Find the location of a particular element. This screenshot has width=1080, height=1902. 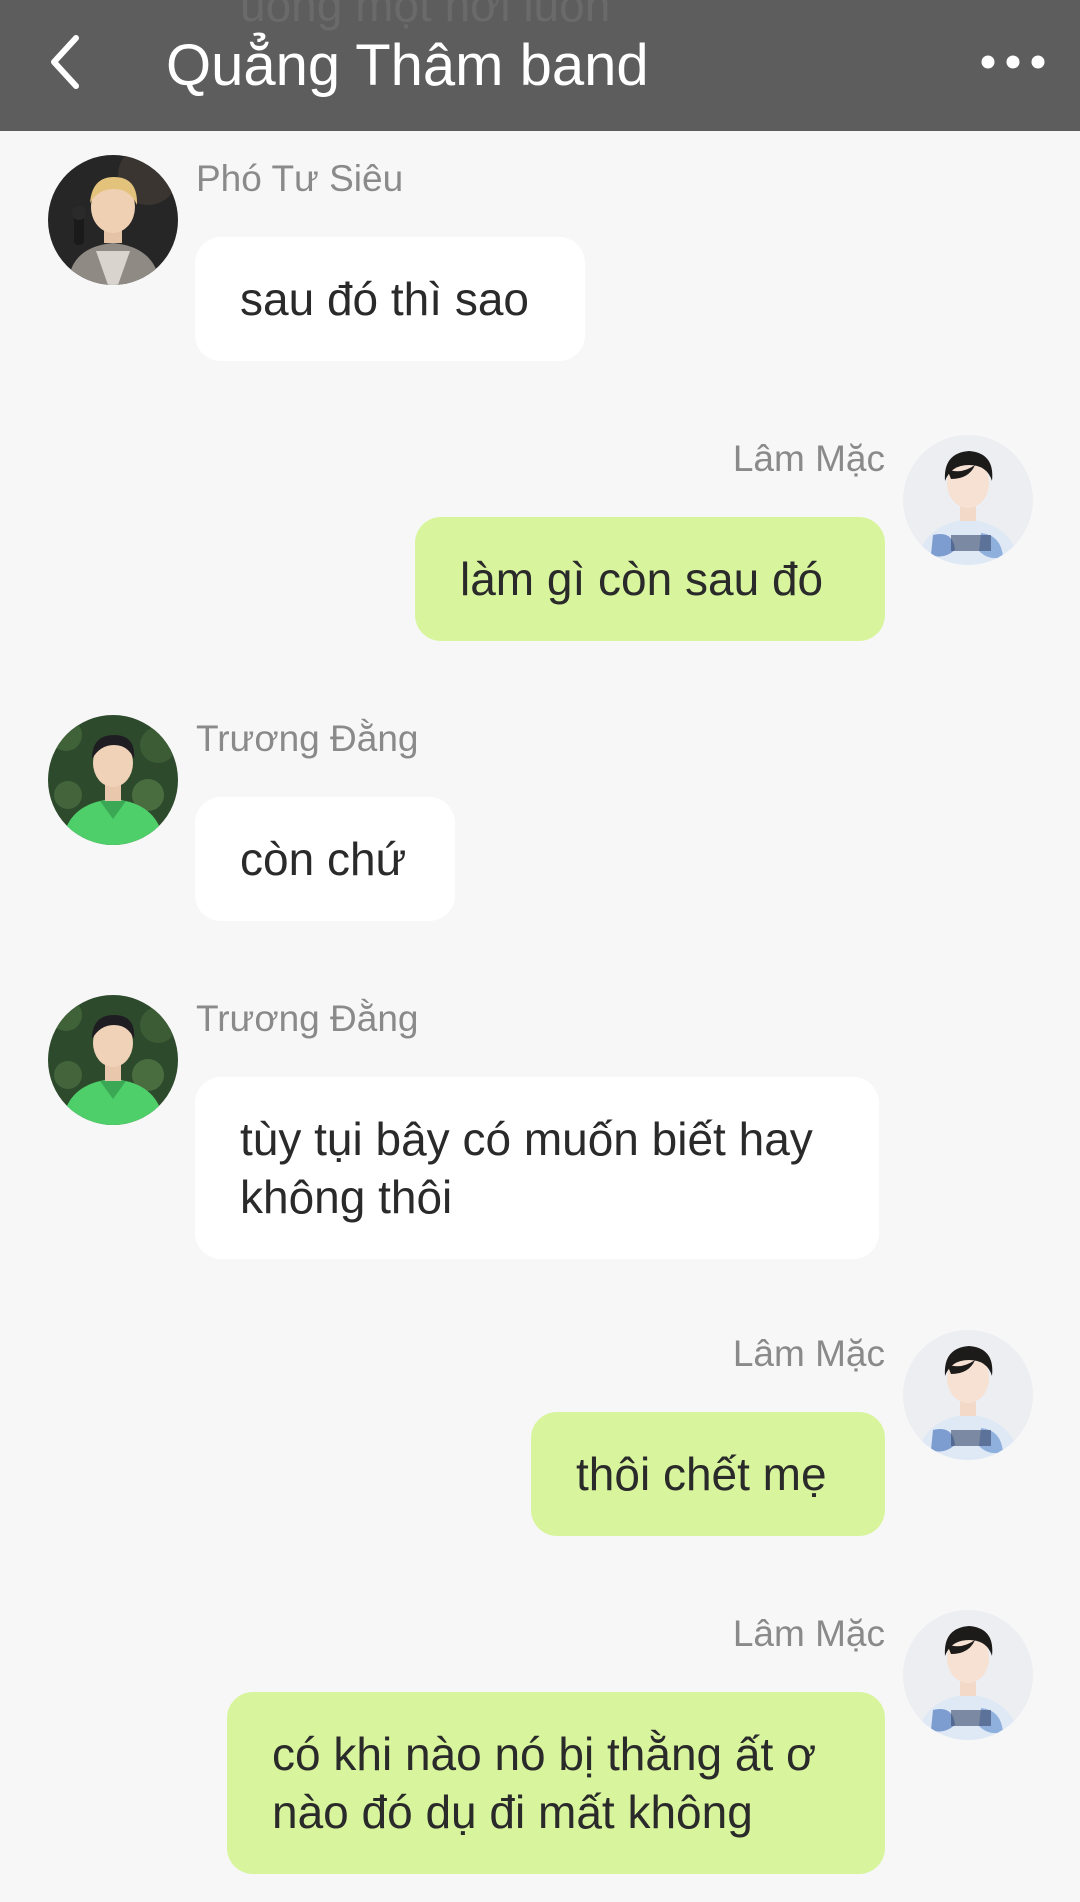

more-horizontal-icon is located at coordinates (1013, 62).